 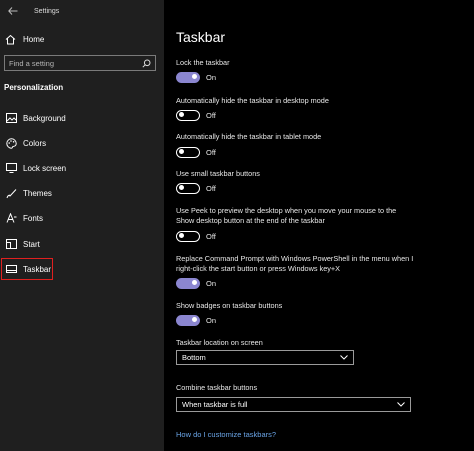 What do you see at coordinates (11, 143) in the screenshot?
I see `palette-icon` at bounding box center [11, 143].